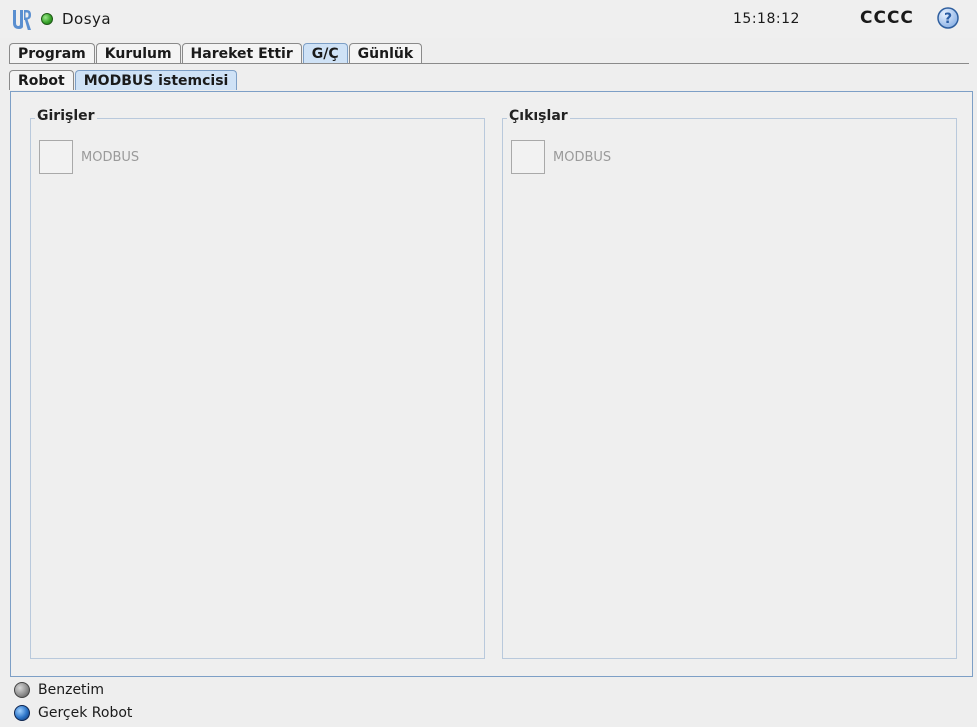 Image resolution: width=977 pixels, height=727 pixels. What do you see at coordinates (582, 157) in the screenshot?
I see `modbus-output-label: MODBUS` at bounding box center [582, 157].